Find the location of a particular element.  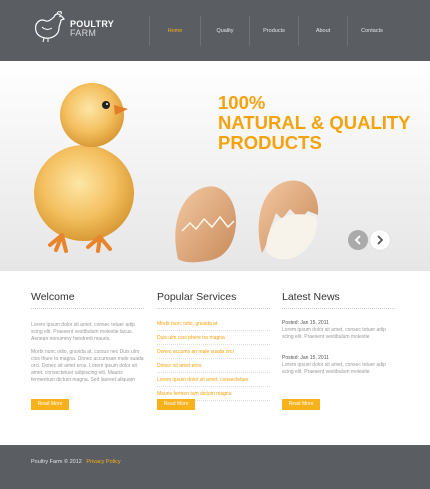

hero-line2: NATURAL & QUALITY is located at coordinates (314, 122).